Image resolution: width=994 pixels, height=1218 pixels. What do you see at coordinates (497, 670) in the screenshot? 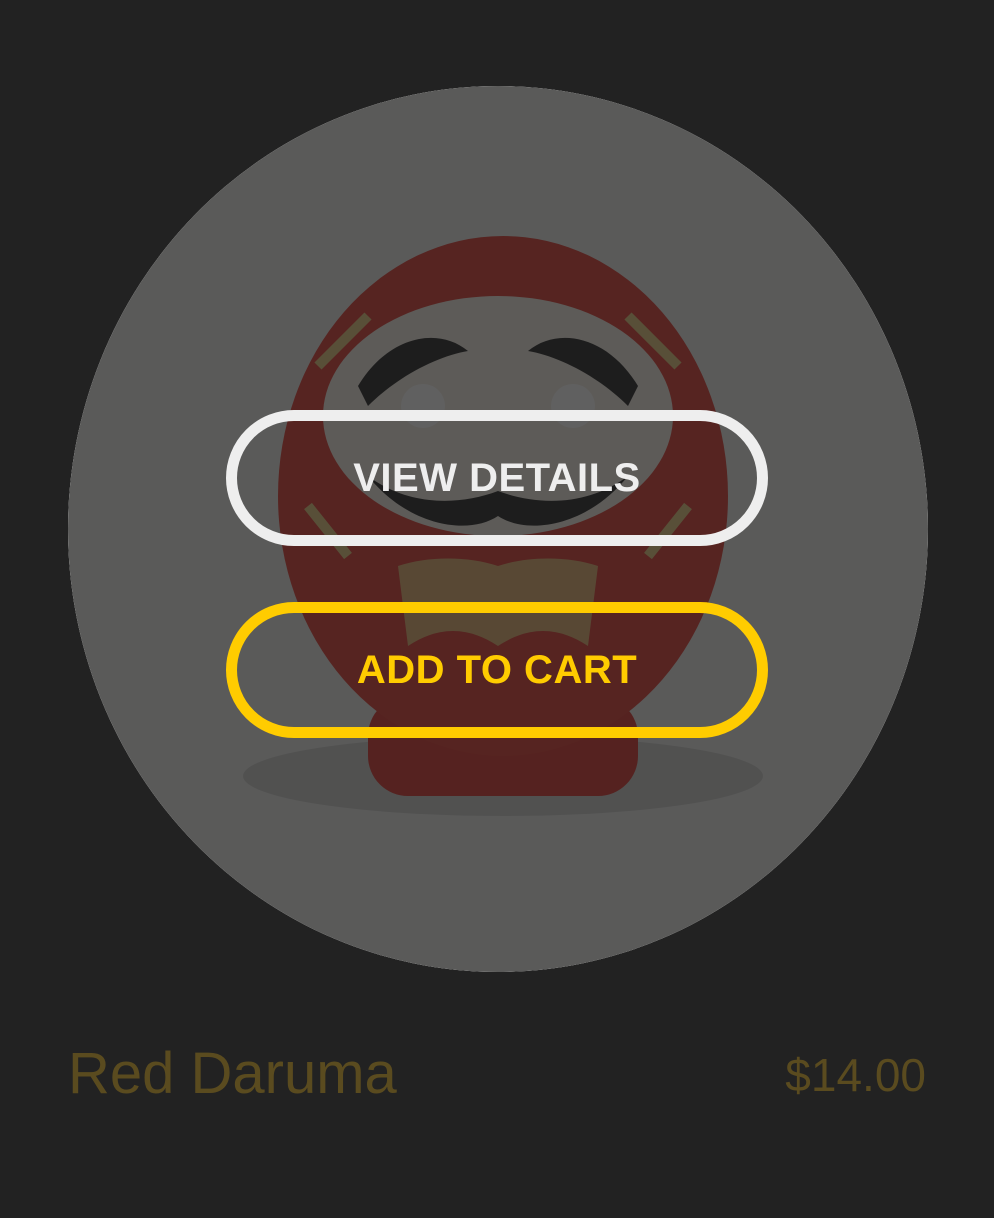
I see `add-to-cart-button: ADD TO CART` at bounding box center [497, 670].